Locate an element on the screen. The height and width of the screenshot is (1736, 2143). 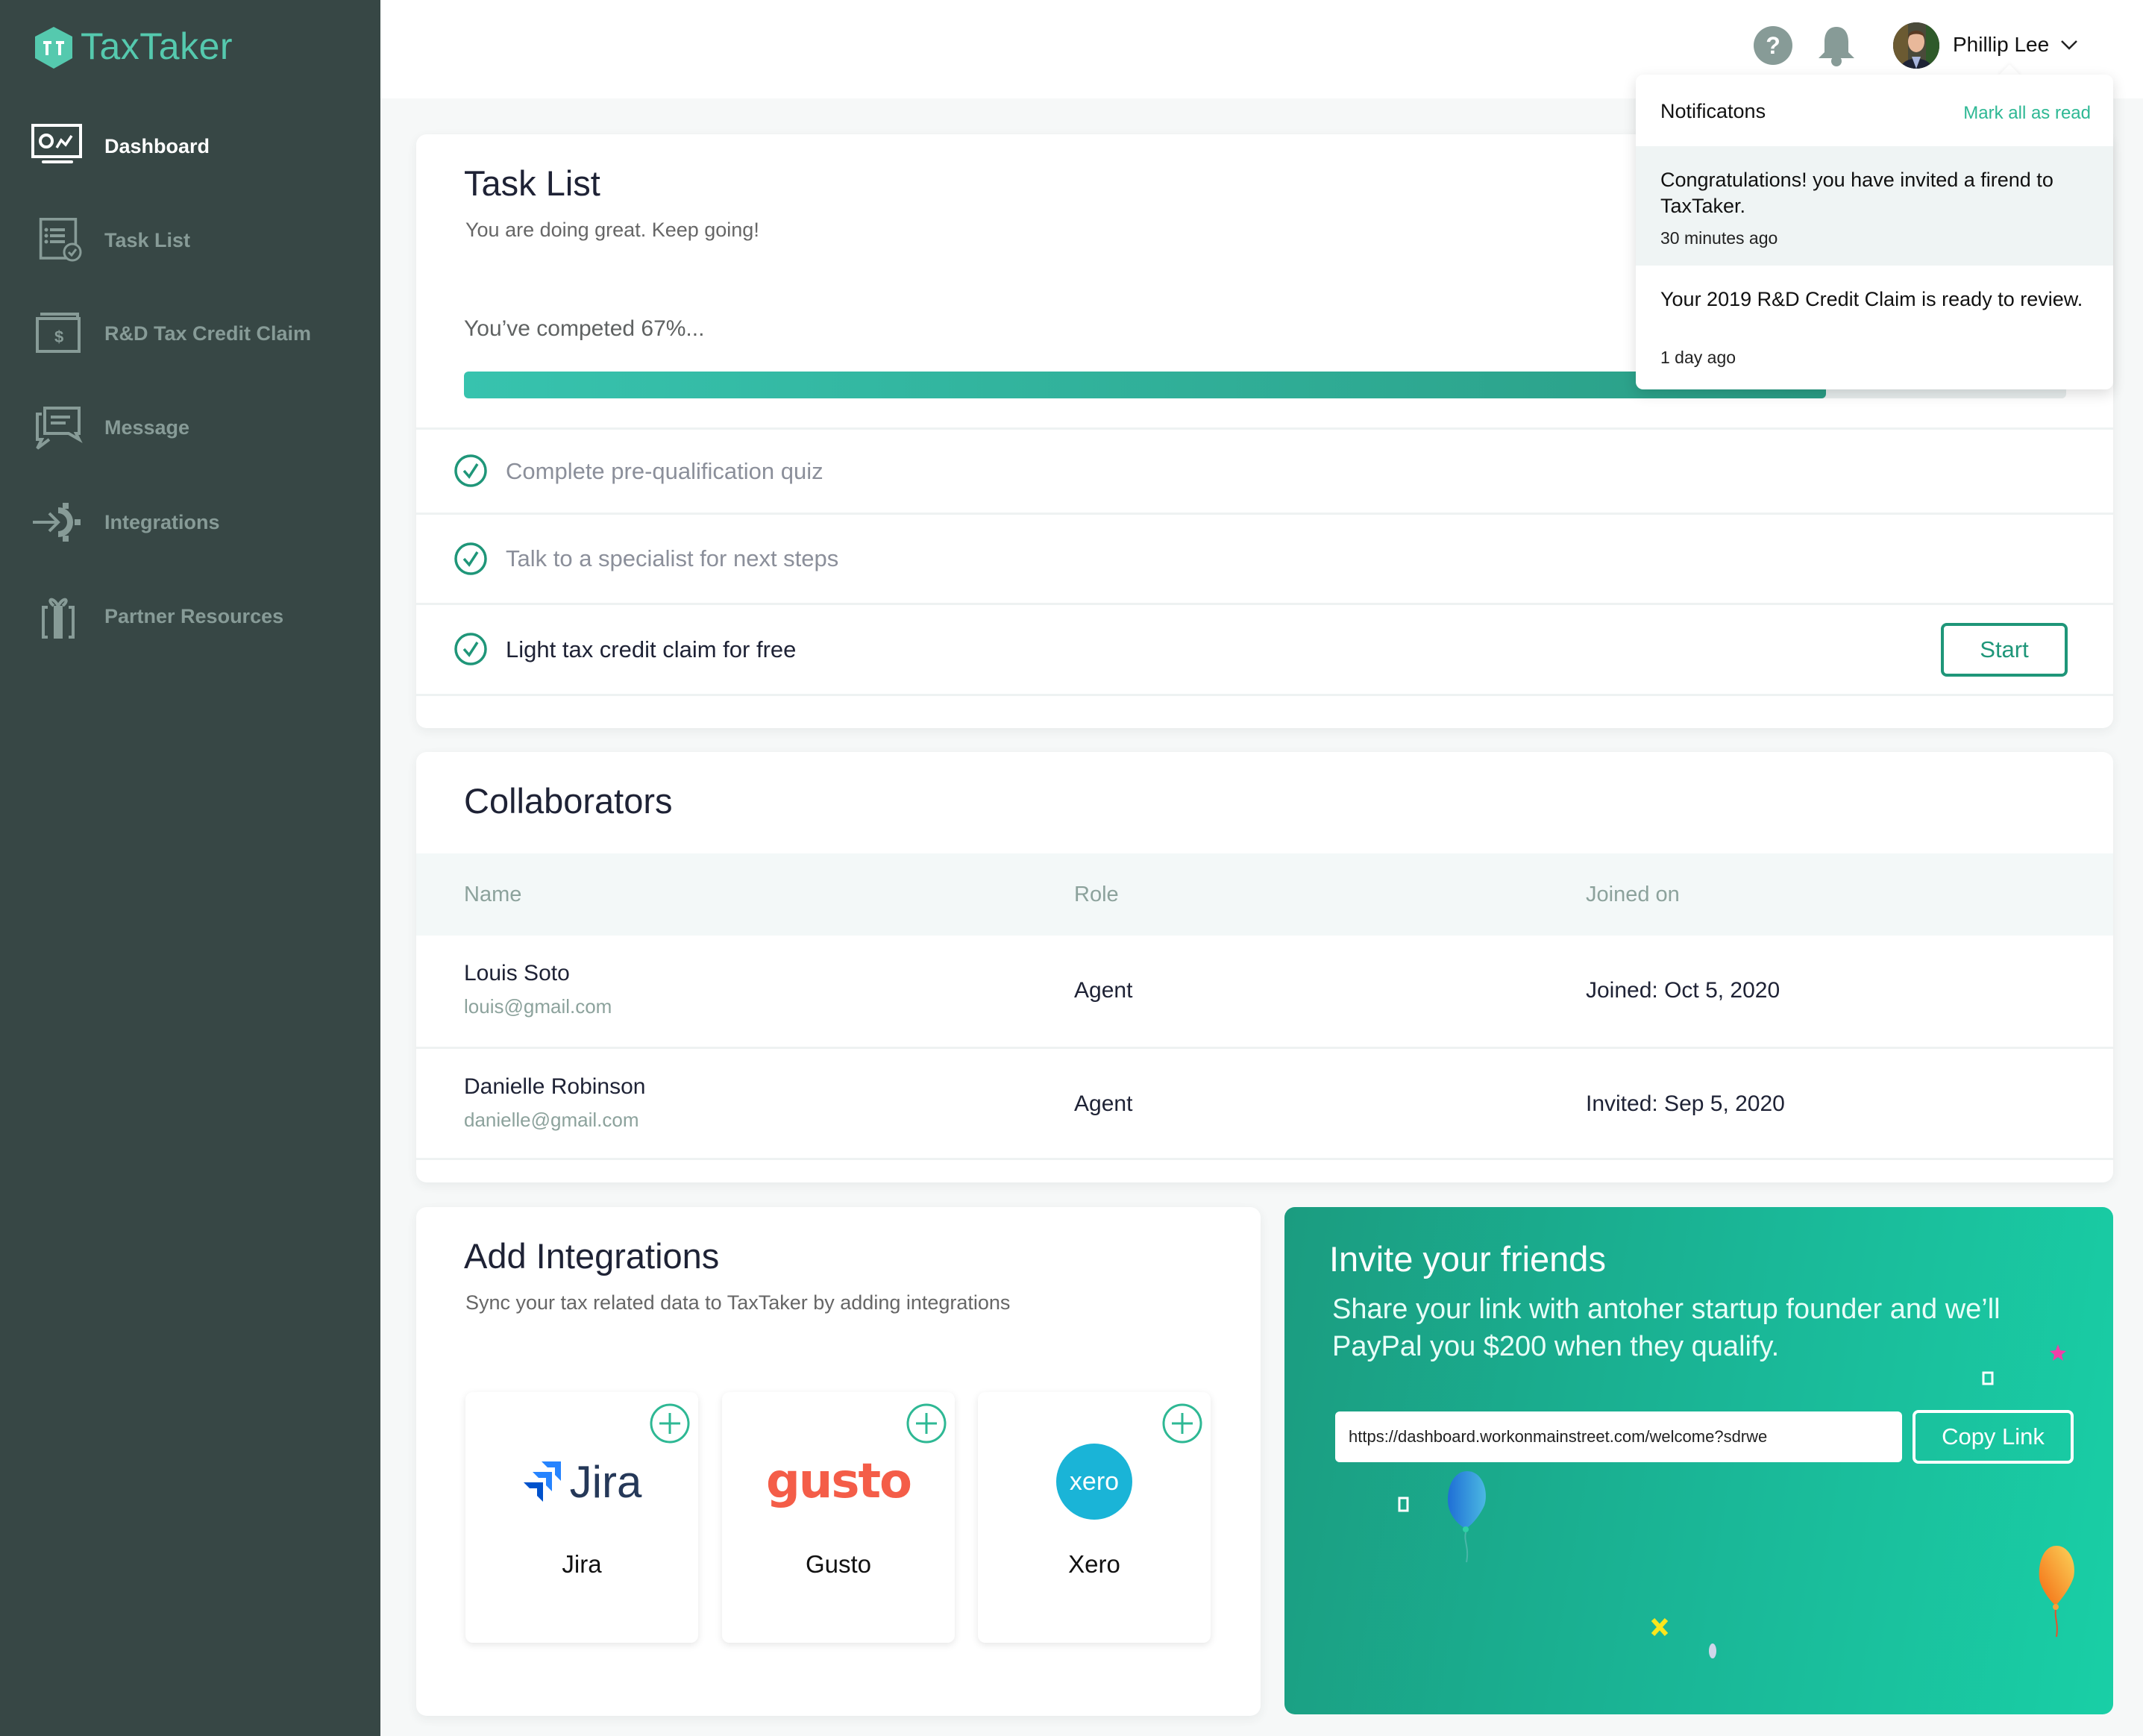
sidebar-item-partner-resources: Partner Resources is located at coordinates (190, 617).